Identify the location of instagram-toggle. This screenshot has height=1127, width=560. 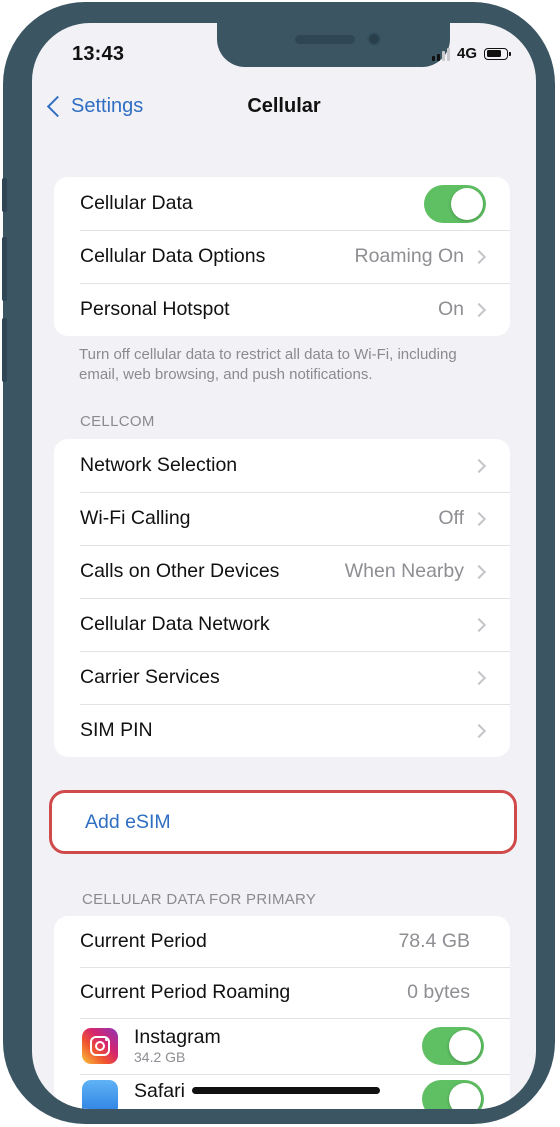
(453, 1046).